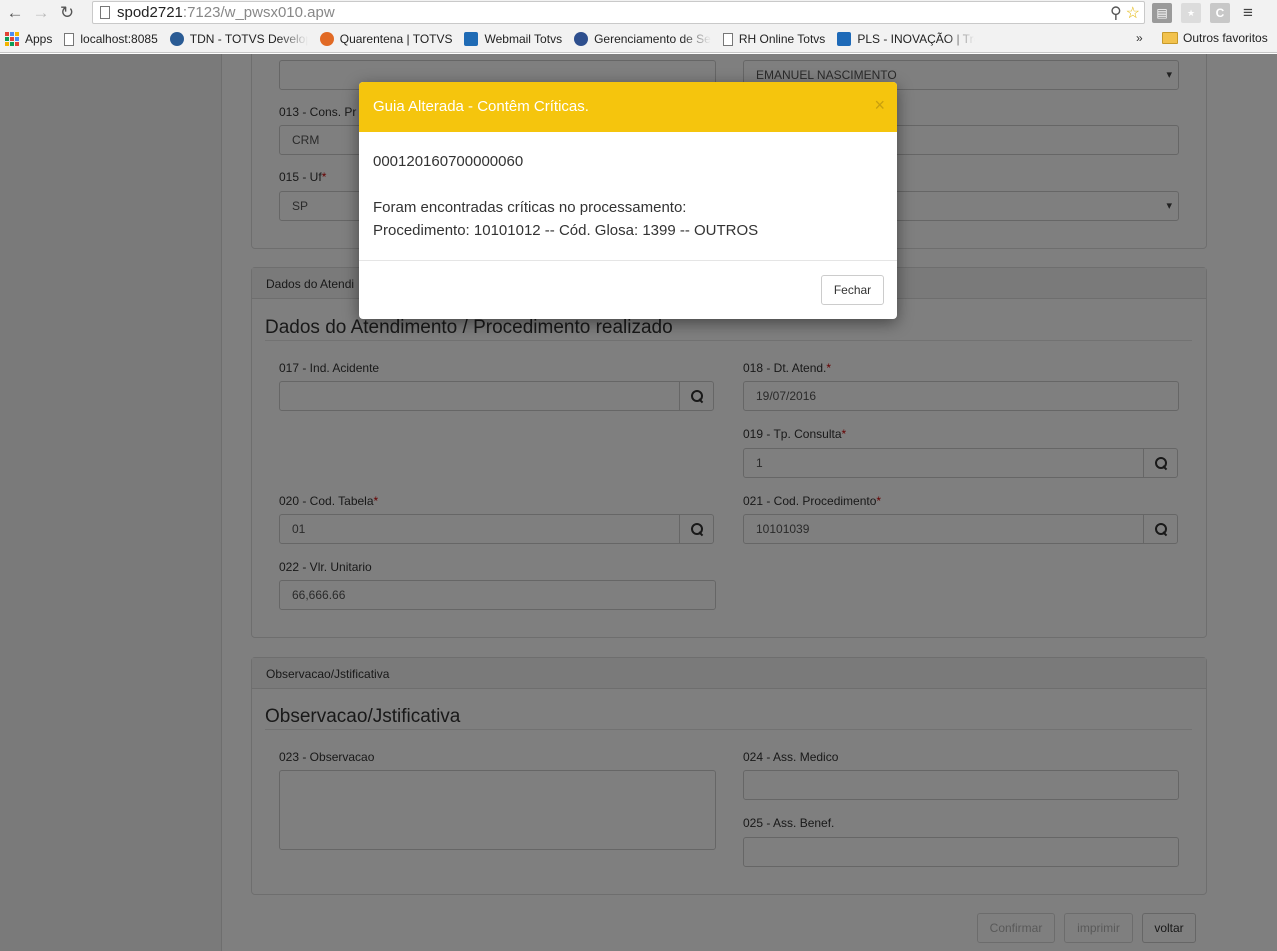 The width and height of the screenshot is (1277, 951). What do you see at coordinates (111, 39) in the screenshot?
I see `bookmark-localhost: localhost:8085` at bounding box center [111, 39].